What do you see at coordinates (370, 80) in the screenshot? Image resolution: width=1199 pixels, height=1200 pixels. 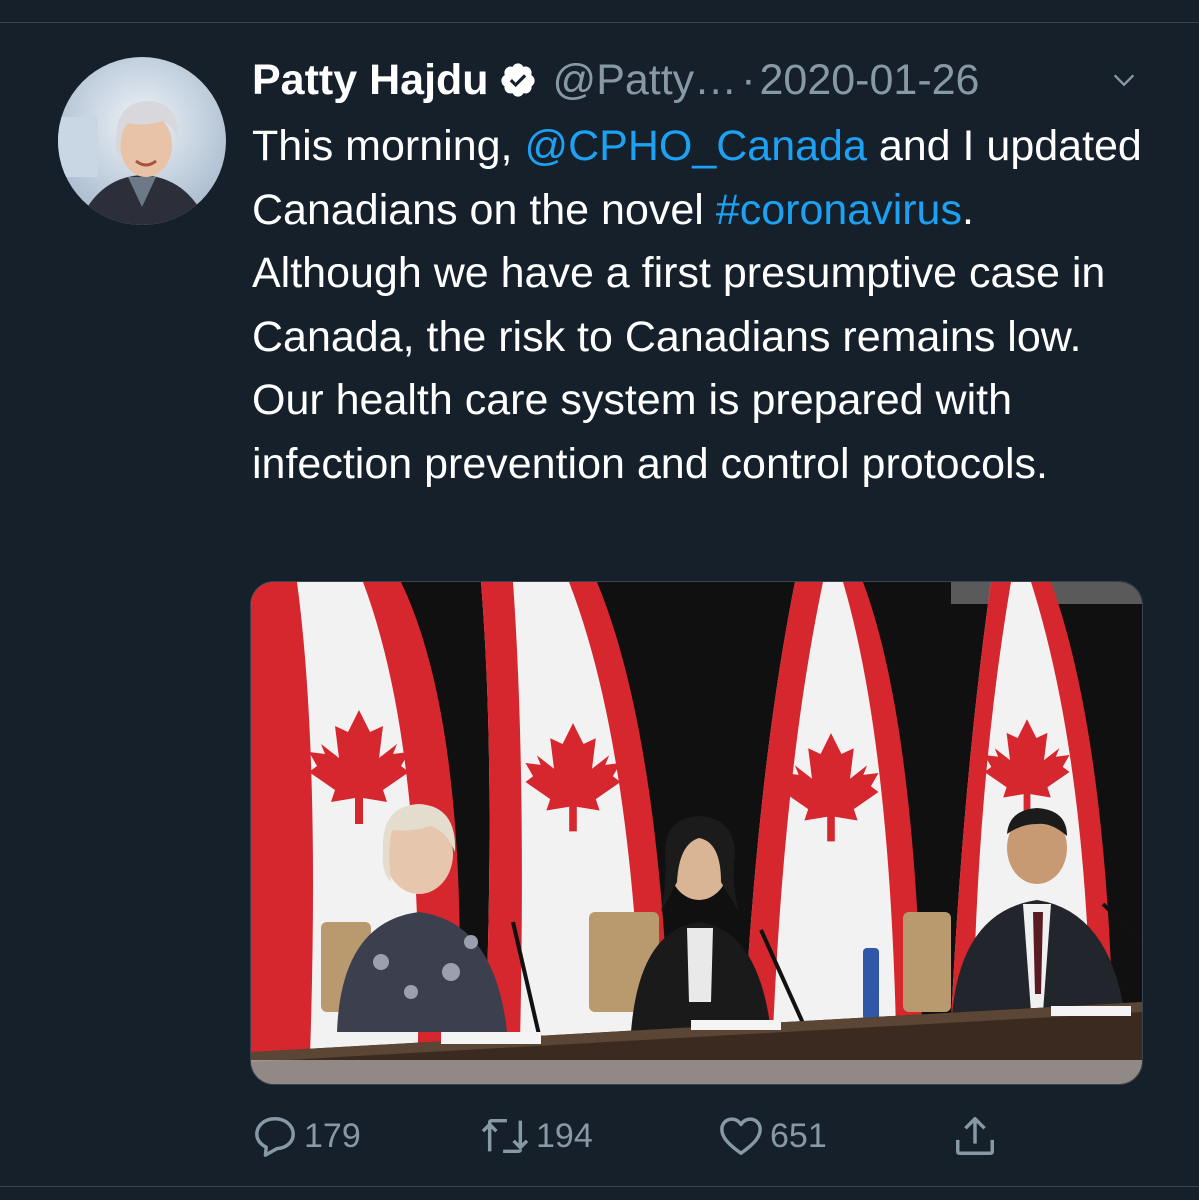 I see `author-display-name: Patty Hajdu` at bounding box center [370, 80].